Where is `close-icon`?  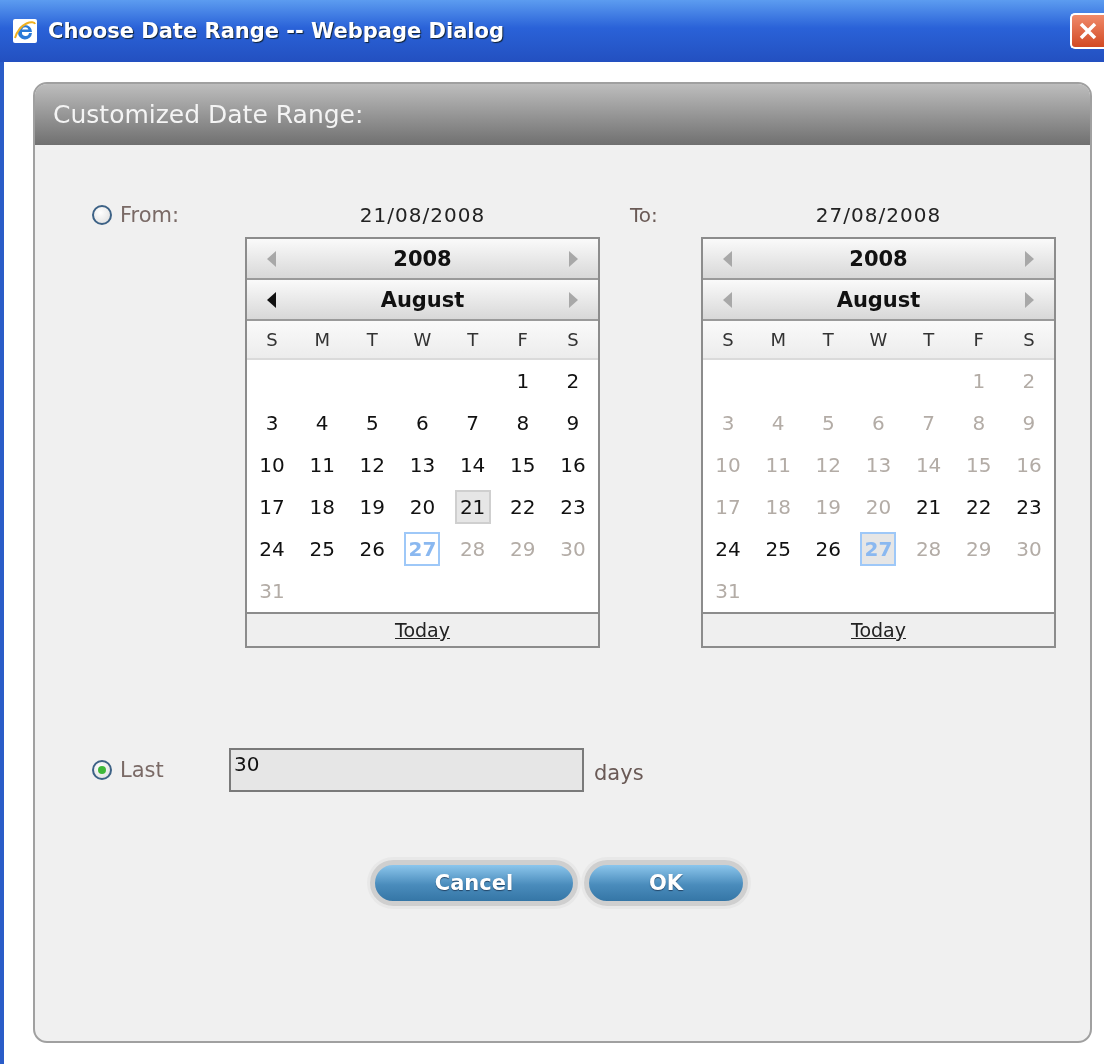 close-icon is located at coordinates (1088, 31).